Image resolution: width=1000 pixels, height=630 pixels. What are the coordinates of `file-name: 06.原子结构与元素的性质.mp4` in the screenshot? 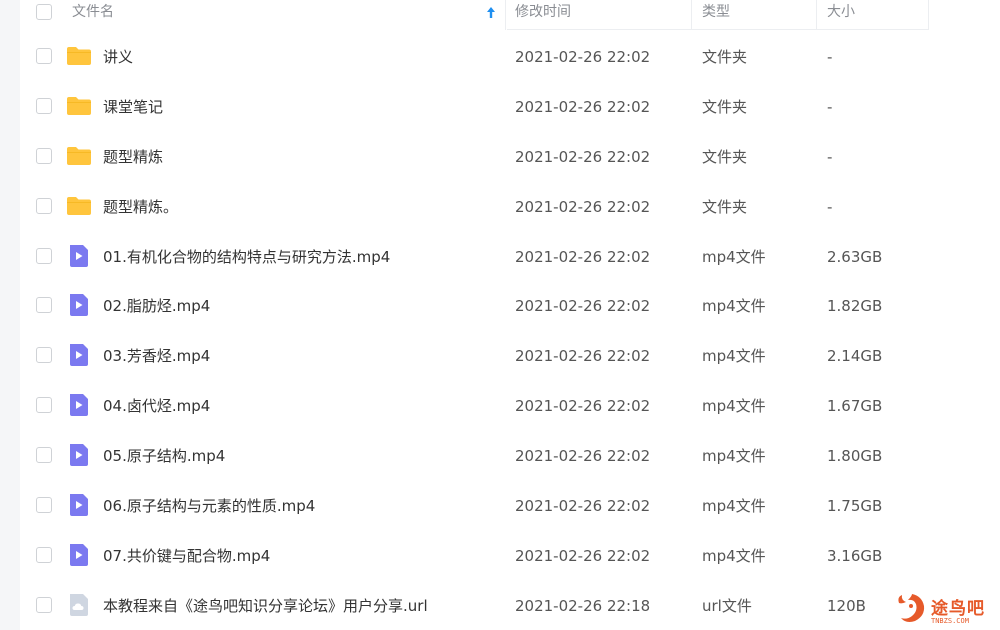 It's located at (209, 506).